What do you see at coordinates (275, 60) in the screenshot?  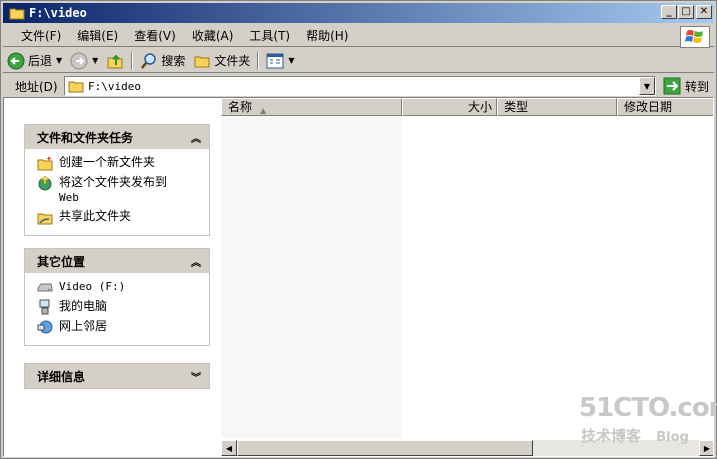 I see `views-icon` at bounding box center [275, 60].